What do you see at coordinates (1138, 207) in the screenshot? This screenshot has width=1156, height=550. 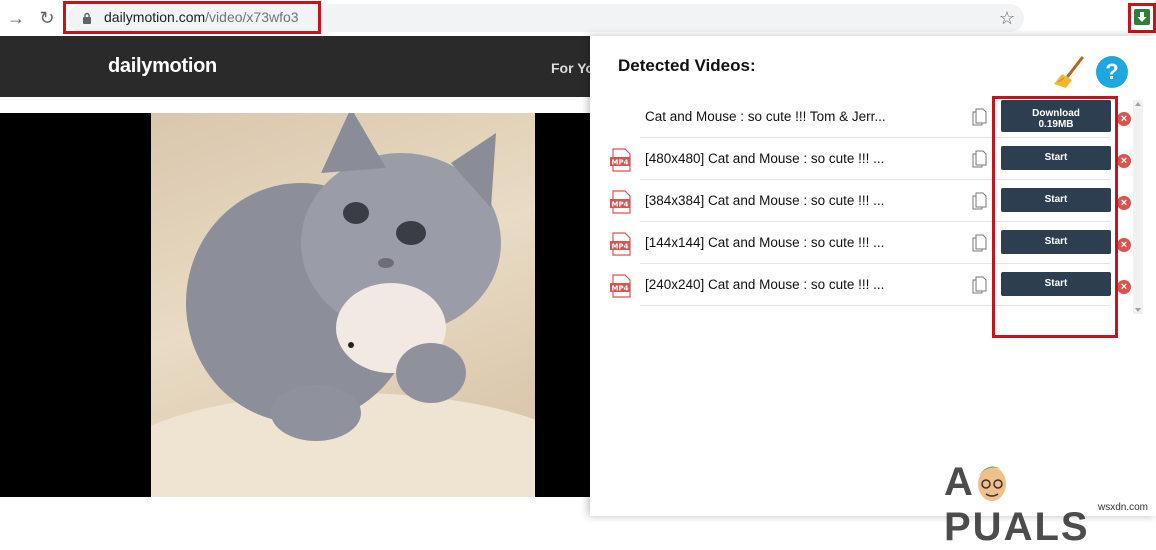 I see `popup-scrollbar` at bounding box center [1138, 207].